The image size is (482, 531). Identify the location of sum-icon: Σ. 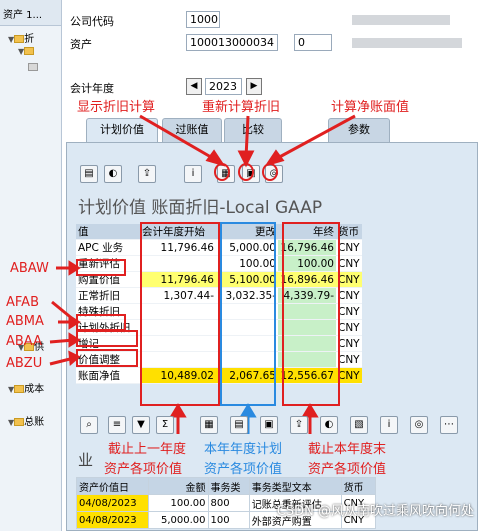
(165, 425).